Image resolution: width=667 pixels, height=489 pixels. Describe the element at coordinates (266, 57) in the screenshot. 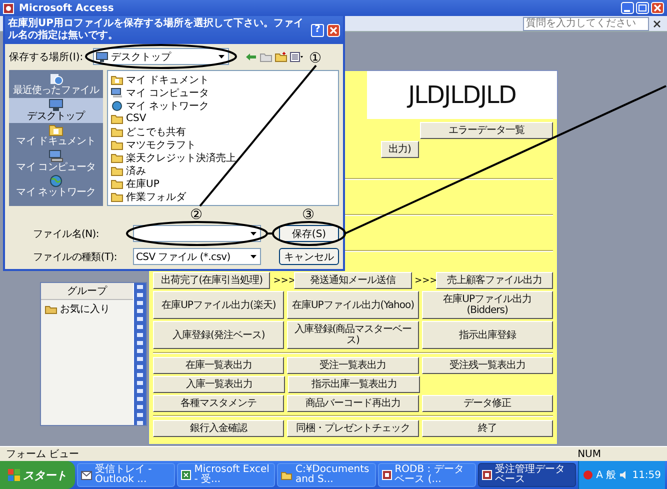

I see `up-folder-icon` at that location.